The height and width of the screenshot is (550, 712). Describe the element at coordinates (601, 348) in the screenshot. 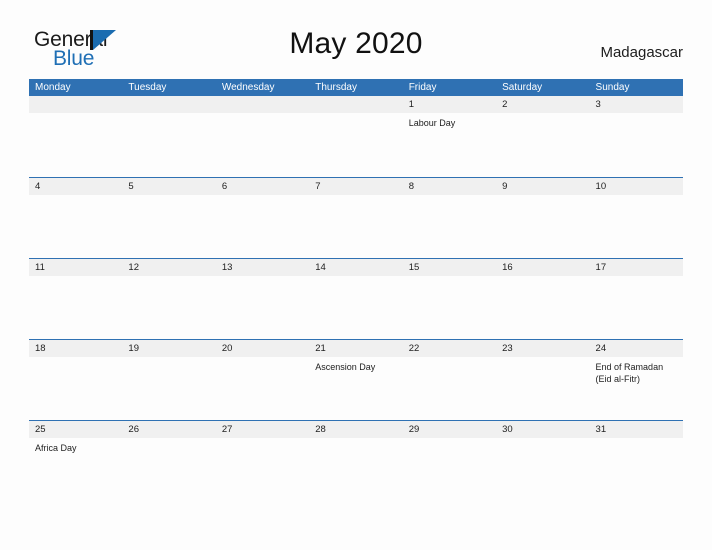

I see `day-number: 24` at that location.